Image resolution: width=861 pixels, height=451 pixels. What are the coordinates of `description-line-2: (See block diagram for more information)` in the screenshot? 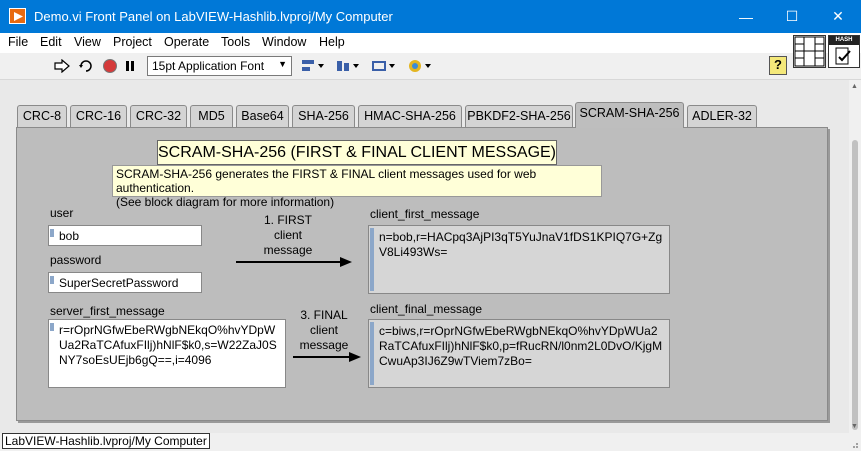 It's located at (225, 202).